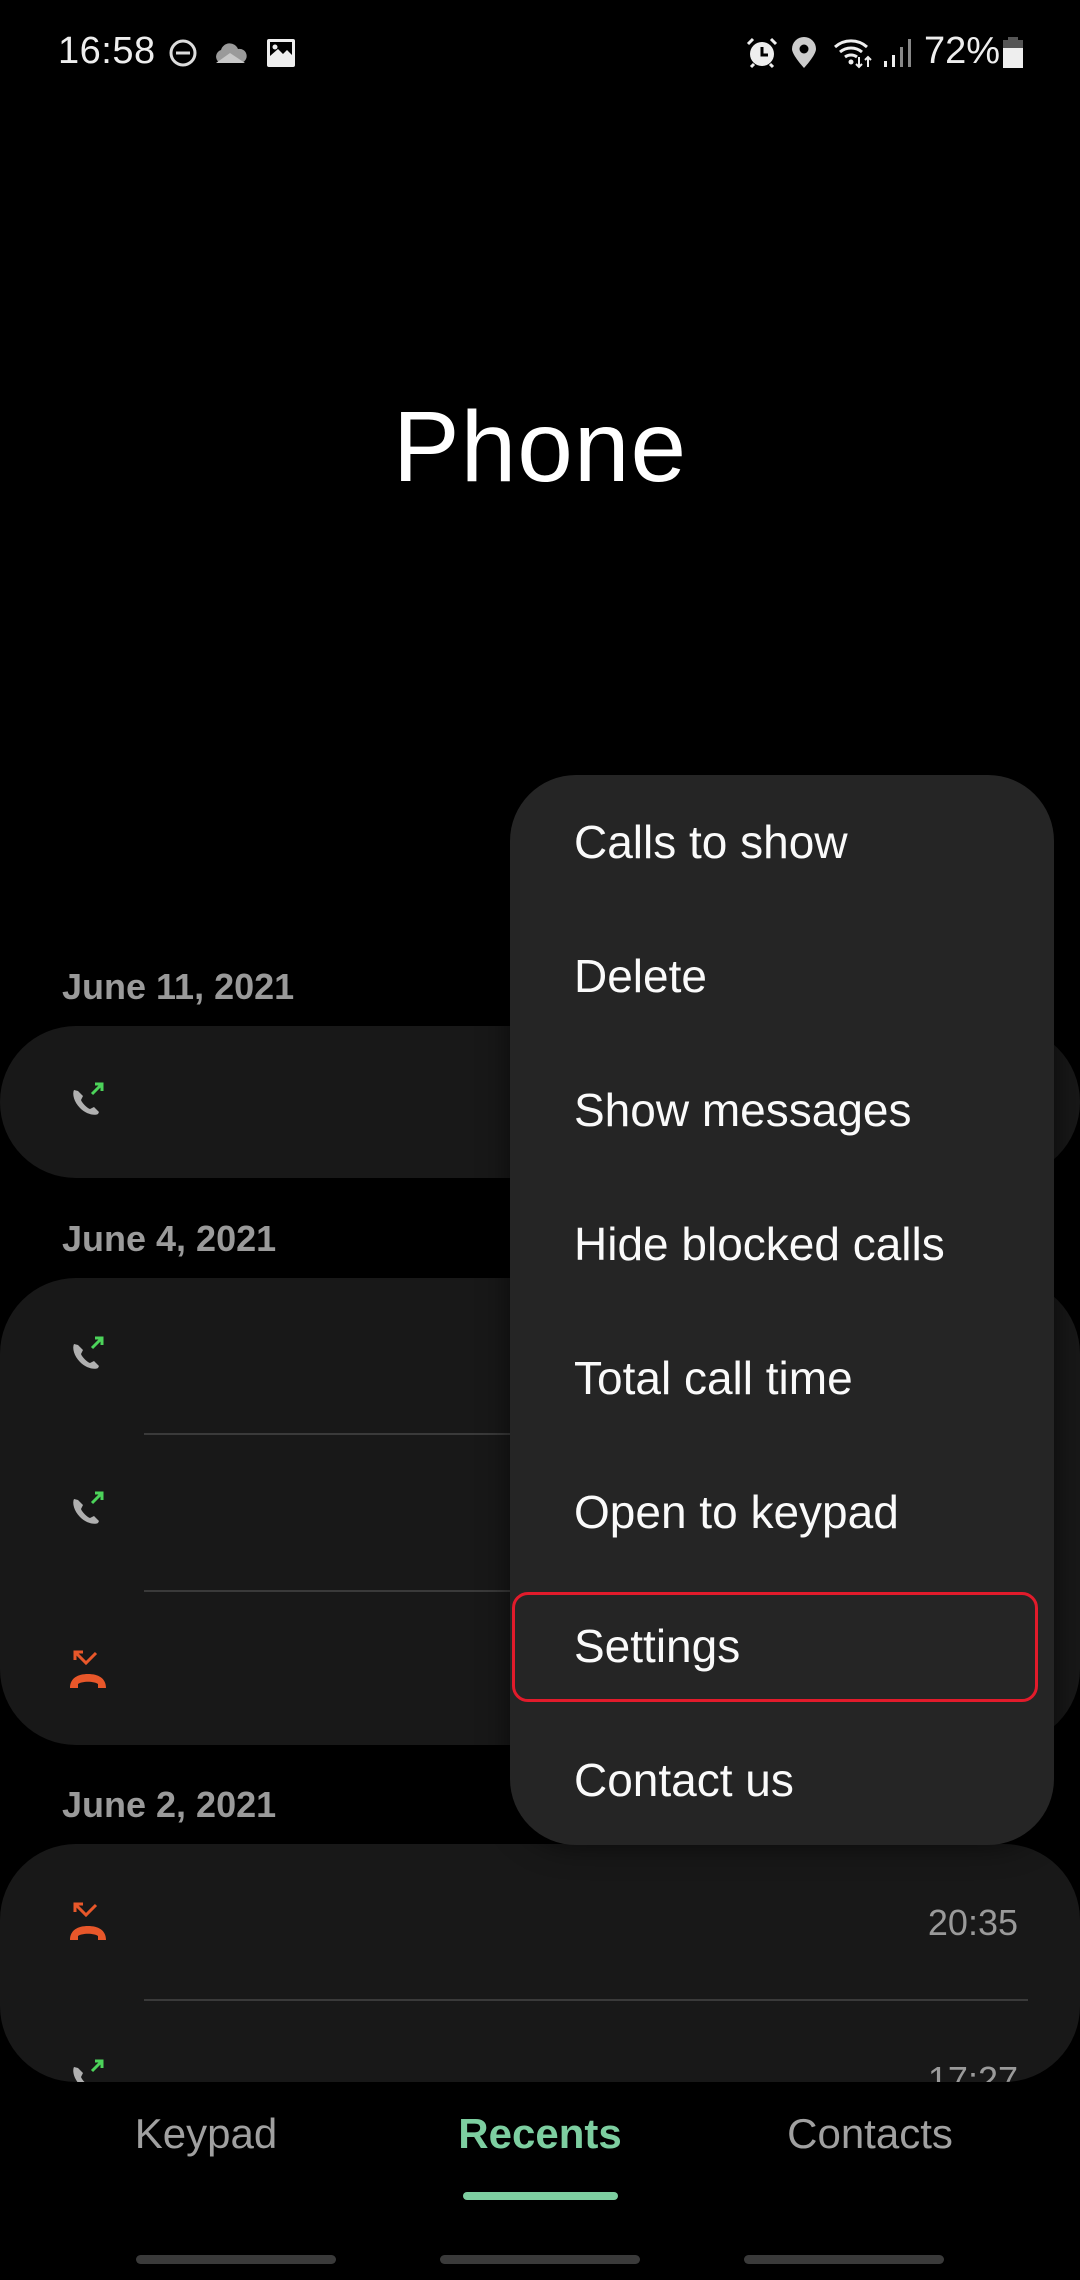 The height and width of the screenshot is (2280, 1080). Describe the element at coordinates (540, 2196) in the screenshot. I see `active-tab-indicator` at that location.